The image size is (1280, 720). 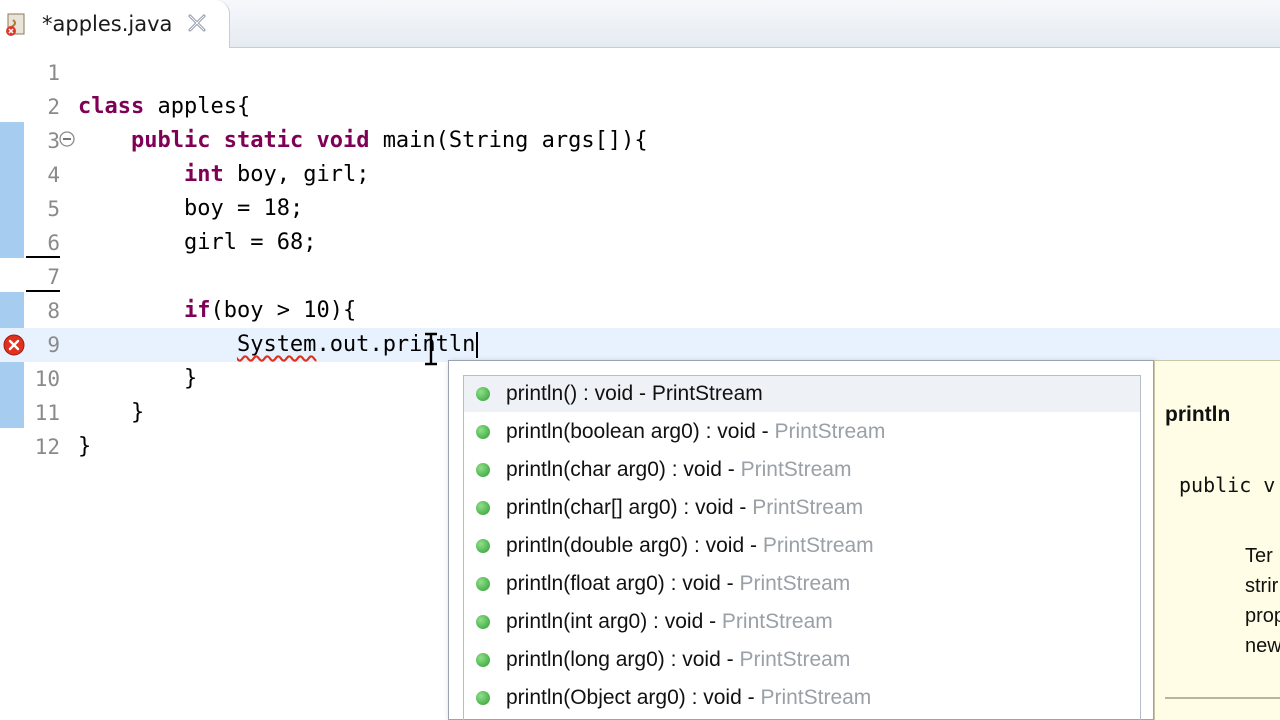 What do you see at coordinates (634, 393) in the screenshot?
I see `proposal-signature: println() : void - PrintStream` at bounding box center [634, 393].